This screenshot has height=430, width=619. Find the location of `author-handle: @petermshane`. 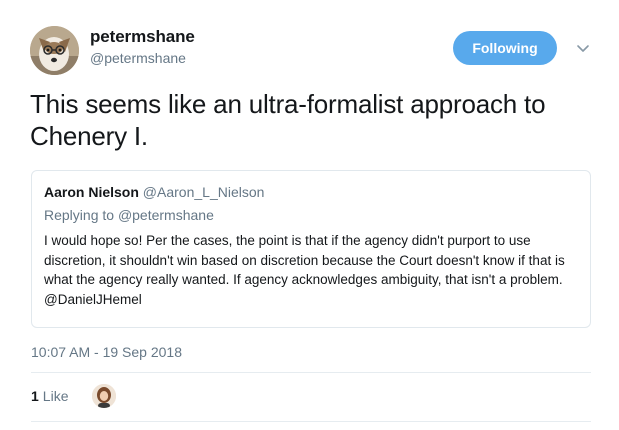

author-handle: @petermshane is located at coordinates (142, 58).